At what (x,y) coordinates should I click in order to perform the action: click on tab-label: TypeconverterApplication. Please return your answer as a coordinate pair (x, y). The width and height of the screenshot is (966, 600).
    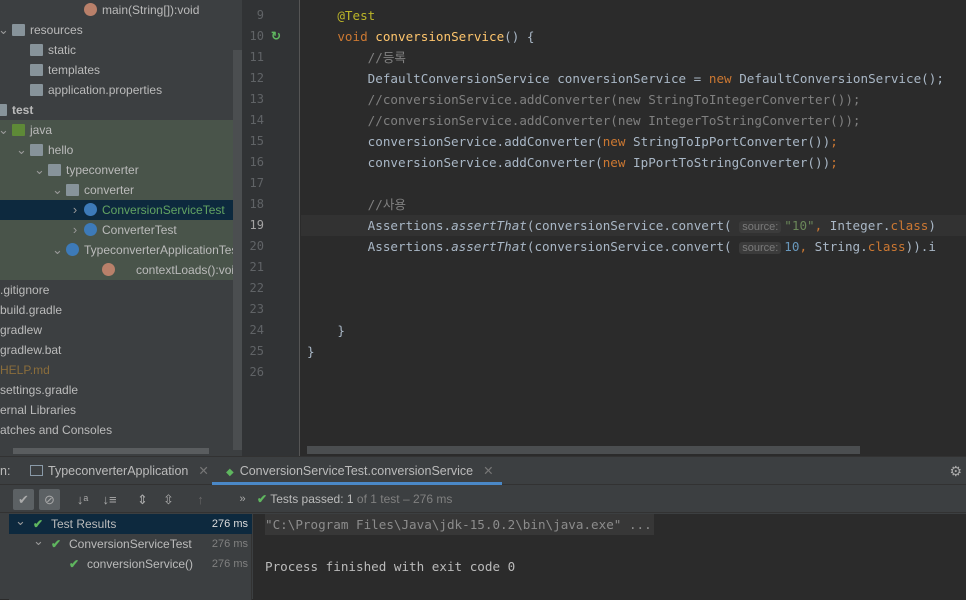
    Looking at the image, I should click on (118, 471).